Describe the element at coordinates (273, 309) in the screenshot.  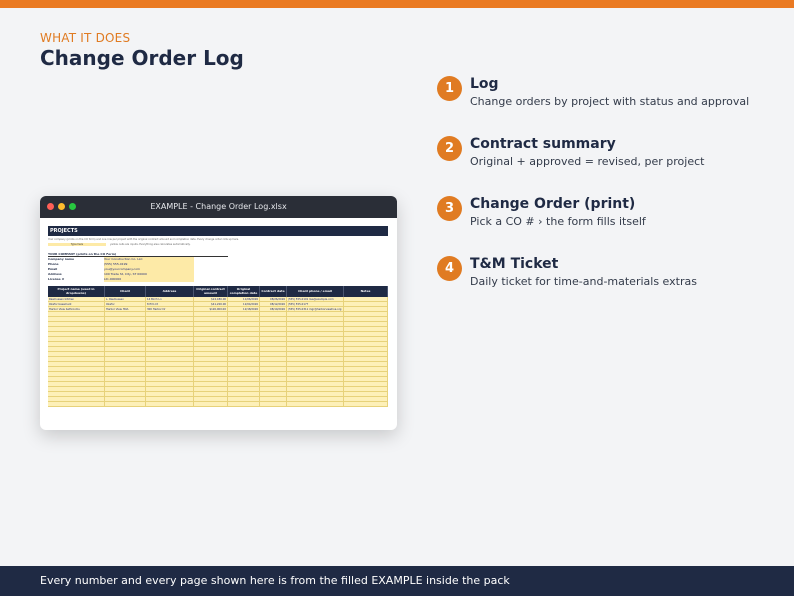
I see `table-cell: 08/10/2026` at that location.